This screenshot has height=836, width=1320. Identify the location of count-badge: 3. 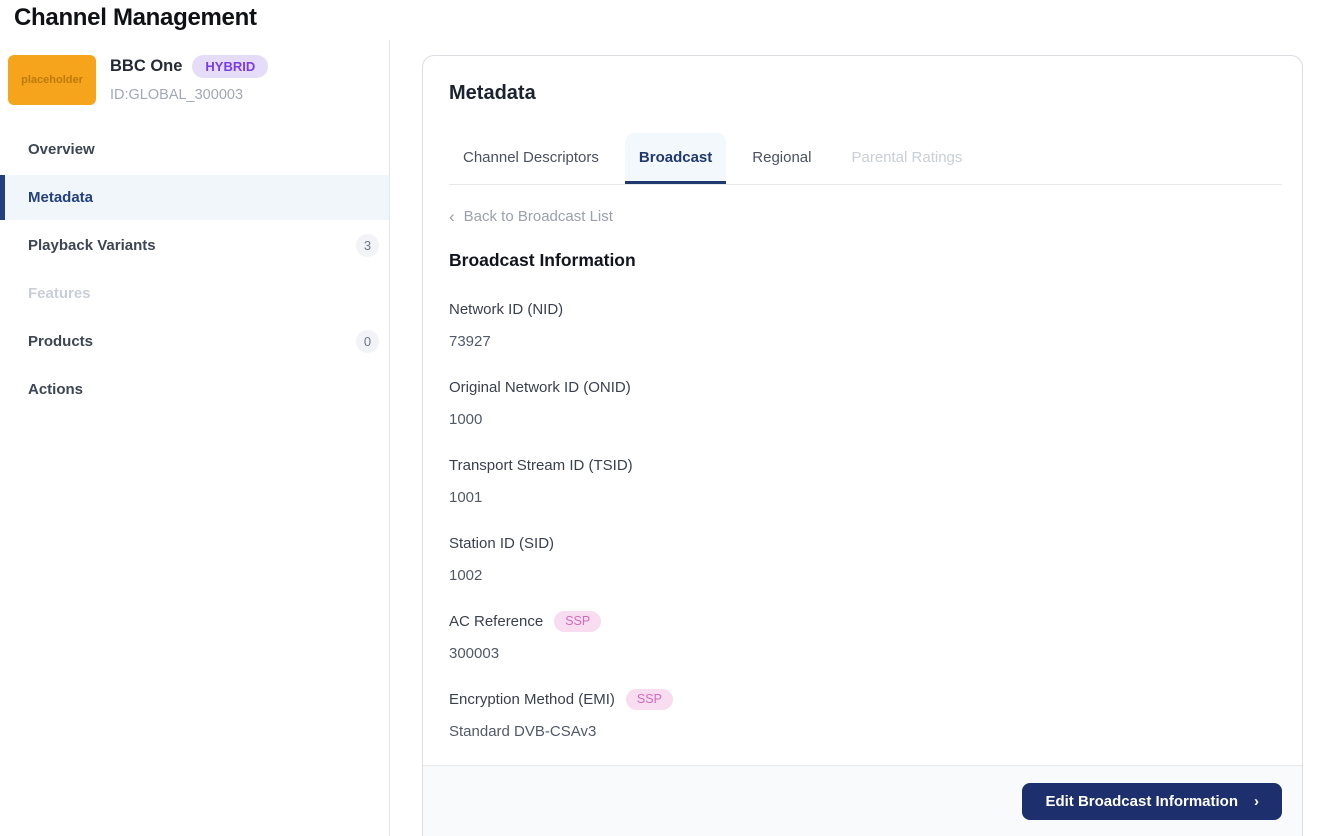
(367, 245).